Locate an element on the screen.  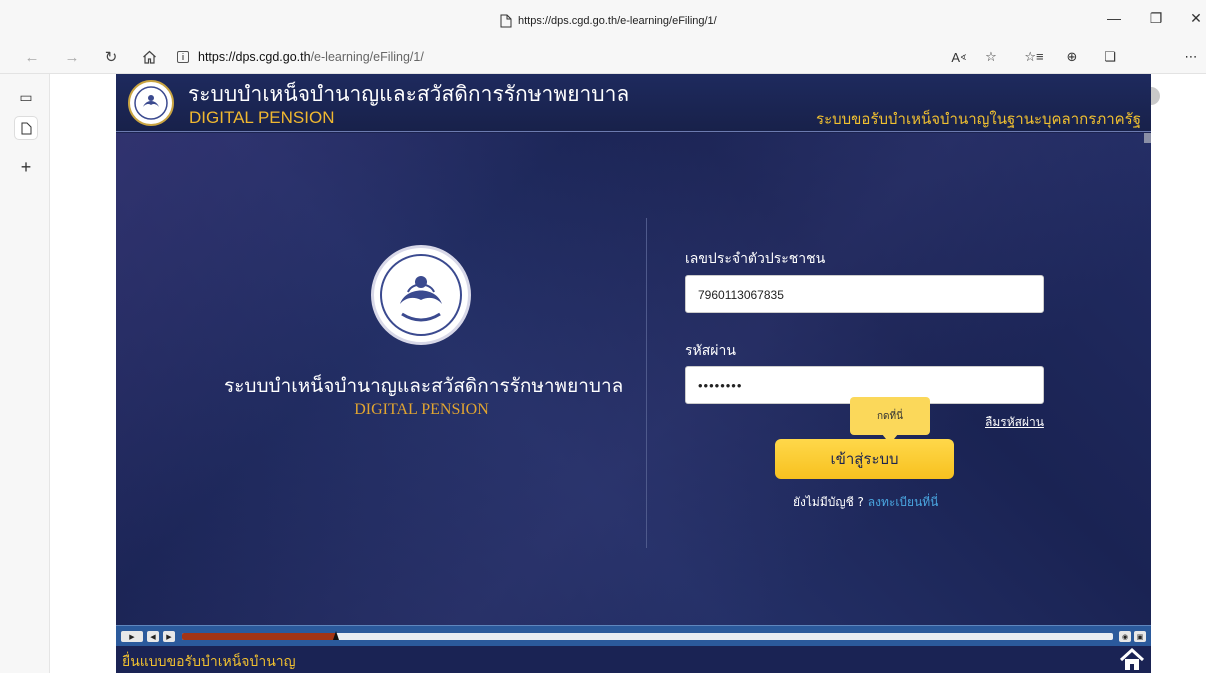
site-tagline: ระบบขอรับบำเหน็จบำนาญในฐานะบุคลากรภาครัฐ is located at coordinates (978, 119).